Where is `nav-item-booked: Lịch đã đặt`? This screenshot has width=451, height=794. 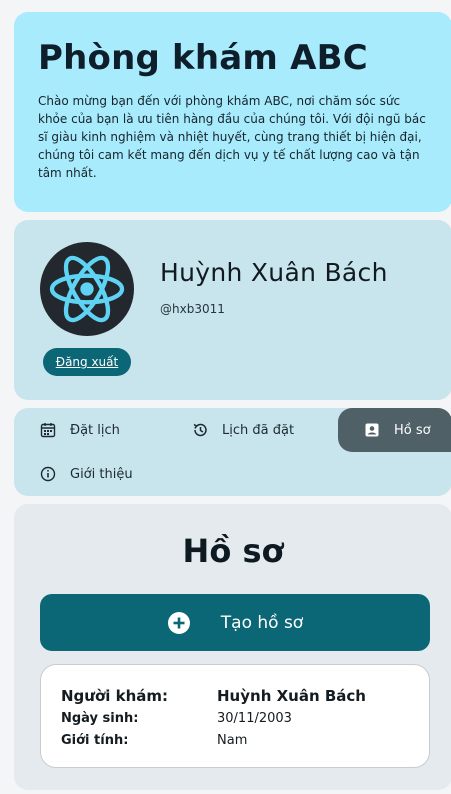
nav-item-booked: Lịch đã đặt is located at coordinates (243, 430).